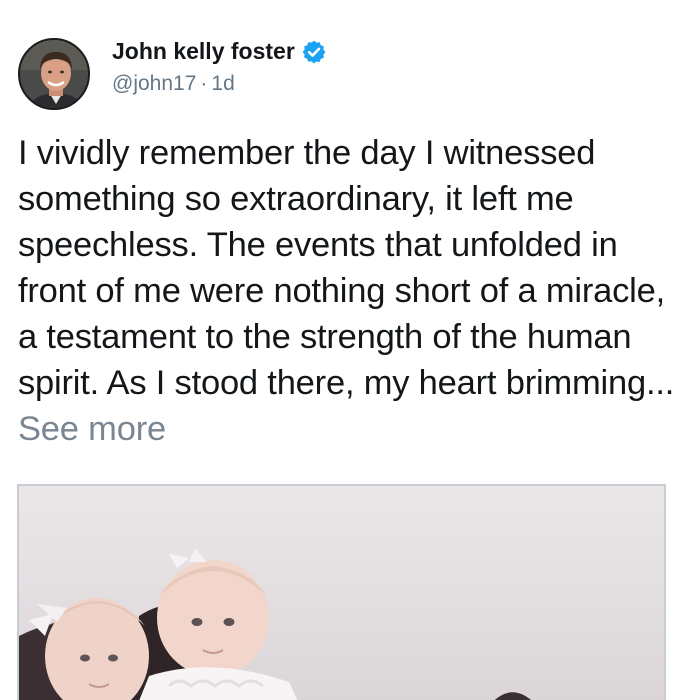  What do you see at coordinates (54, 74) in the screenshot?
I see `avatar` at bounding box center [54, 74].